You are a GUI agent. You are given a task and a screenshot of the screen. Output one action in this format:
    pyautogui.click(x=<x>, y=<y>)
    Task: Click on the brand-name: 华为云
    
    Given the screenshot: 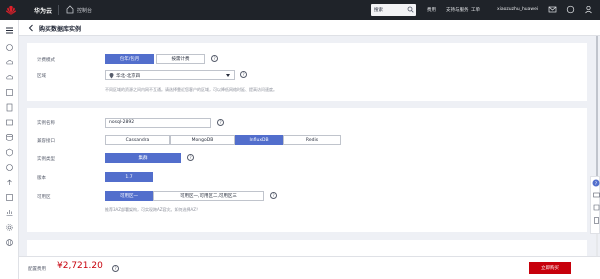 What is the action you would take?
    pyautogui.click(x=43, y=10)
    